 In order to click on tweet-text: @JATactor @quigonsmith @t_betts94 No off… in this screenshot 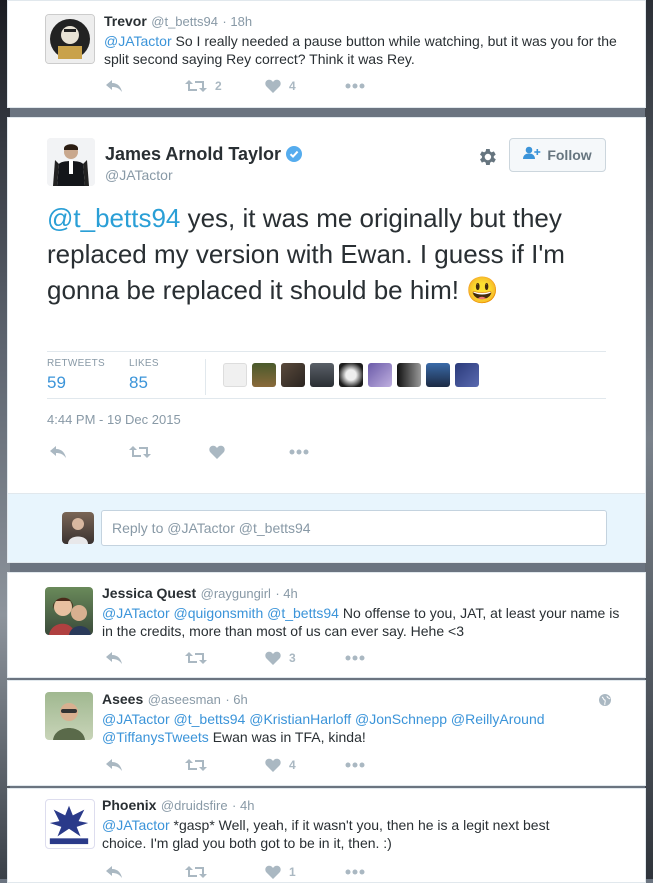, I will do `click(361, 622)`.